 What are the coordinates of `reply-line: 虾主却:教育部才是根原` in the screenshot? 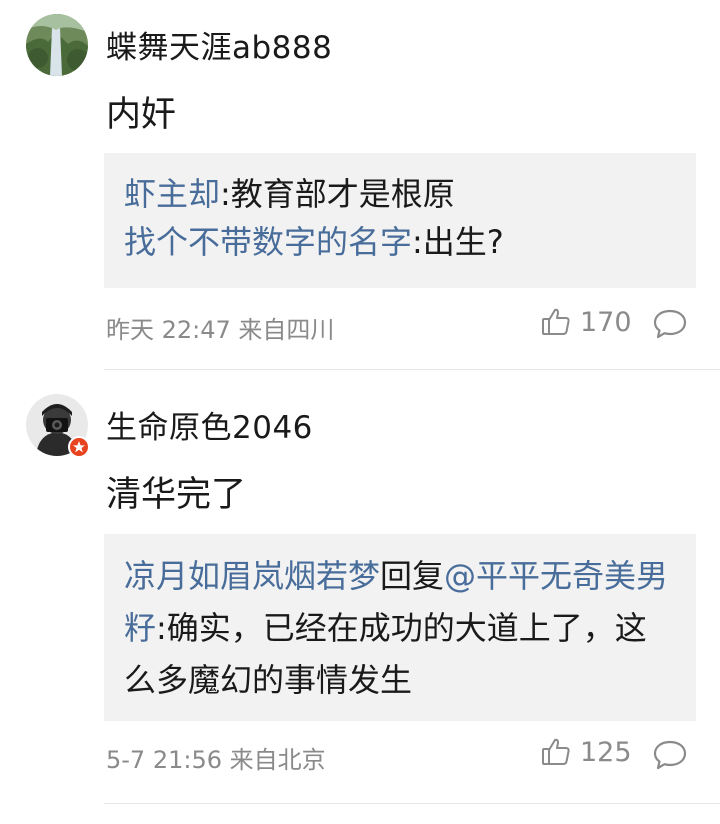 It's located at (400, 194).